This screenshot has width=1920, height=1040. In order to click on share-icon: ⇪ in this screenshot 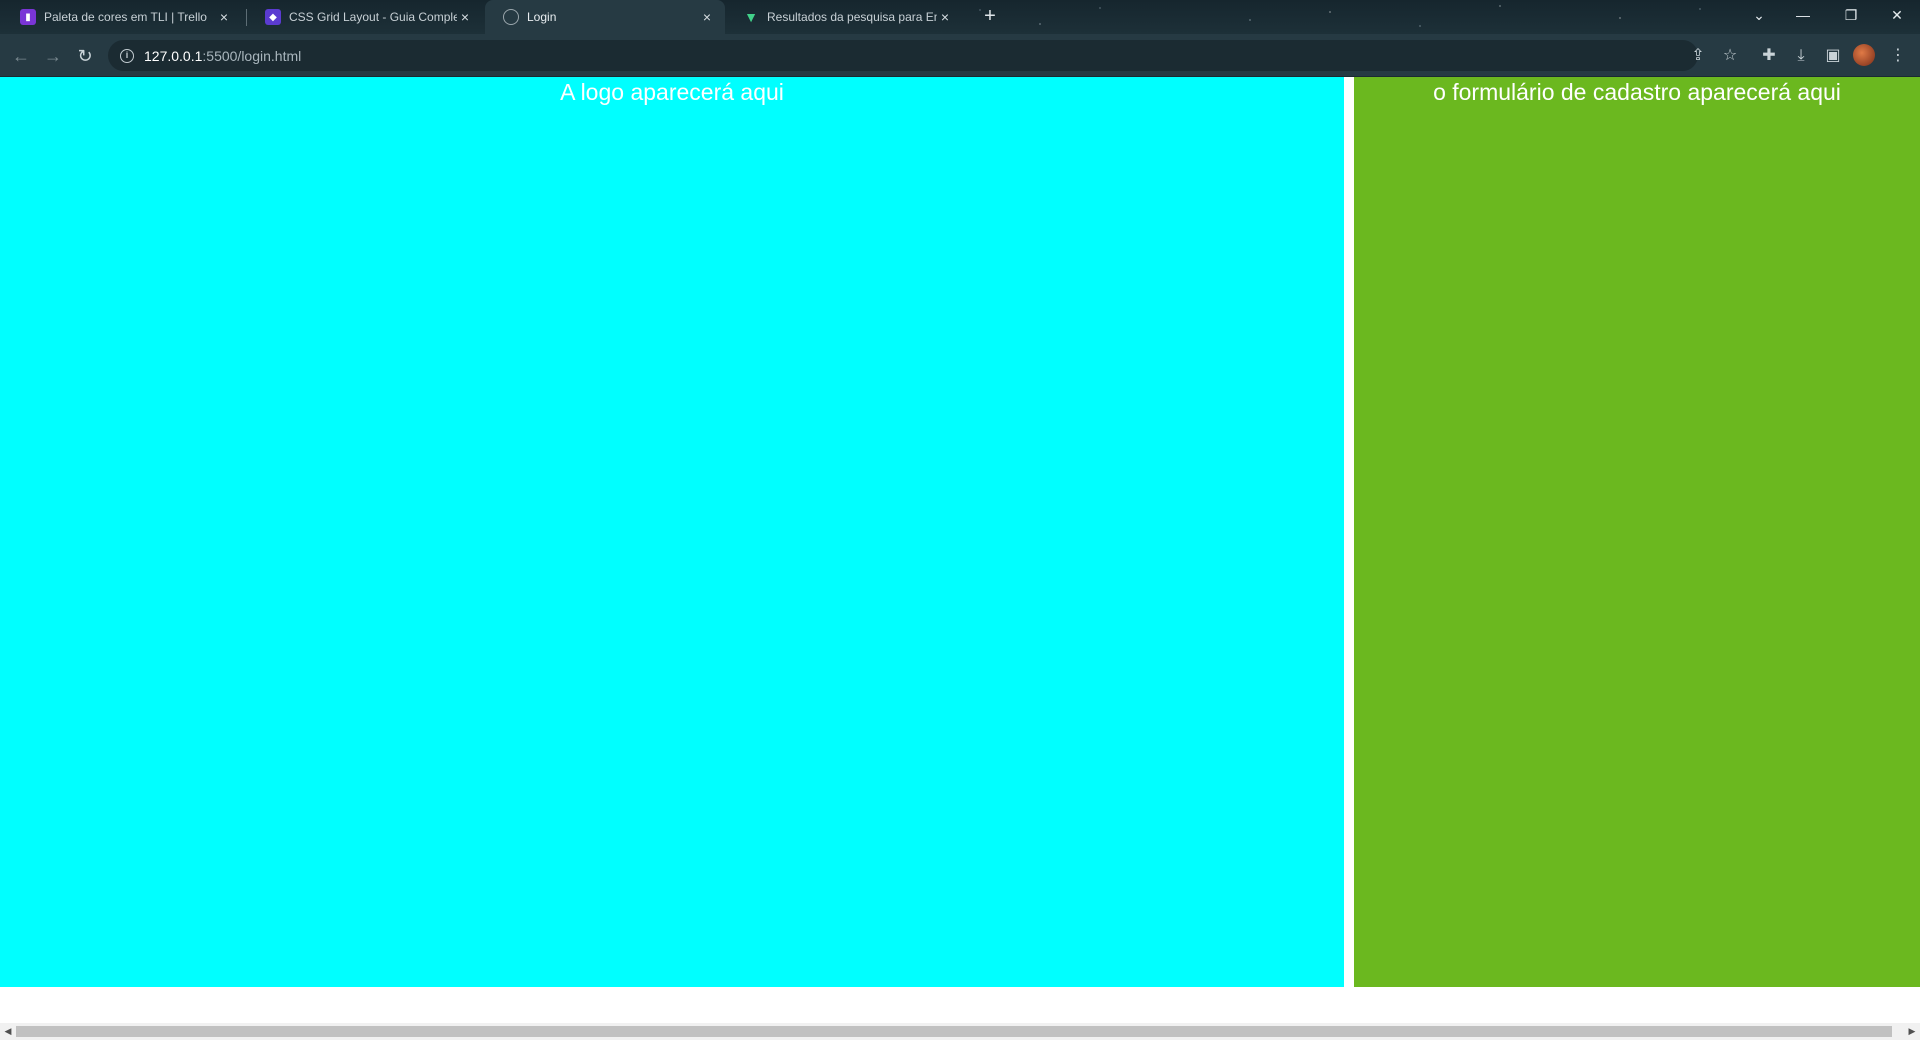, I will do `click(1698, 56)`.